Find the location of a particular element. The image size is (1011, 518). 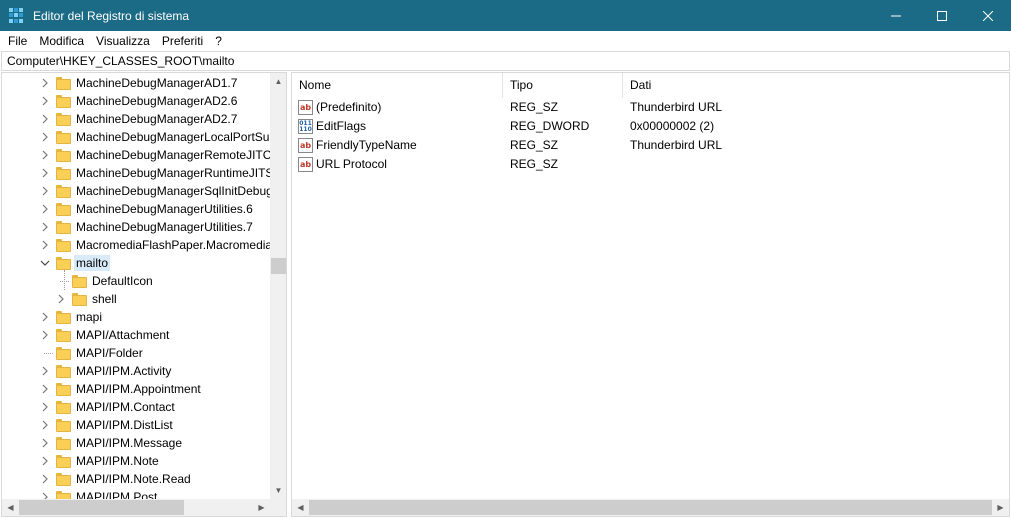

tree-item: MAPI/Attachment is located at coordinates (136, 335).